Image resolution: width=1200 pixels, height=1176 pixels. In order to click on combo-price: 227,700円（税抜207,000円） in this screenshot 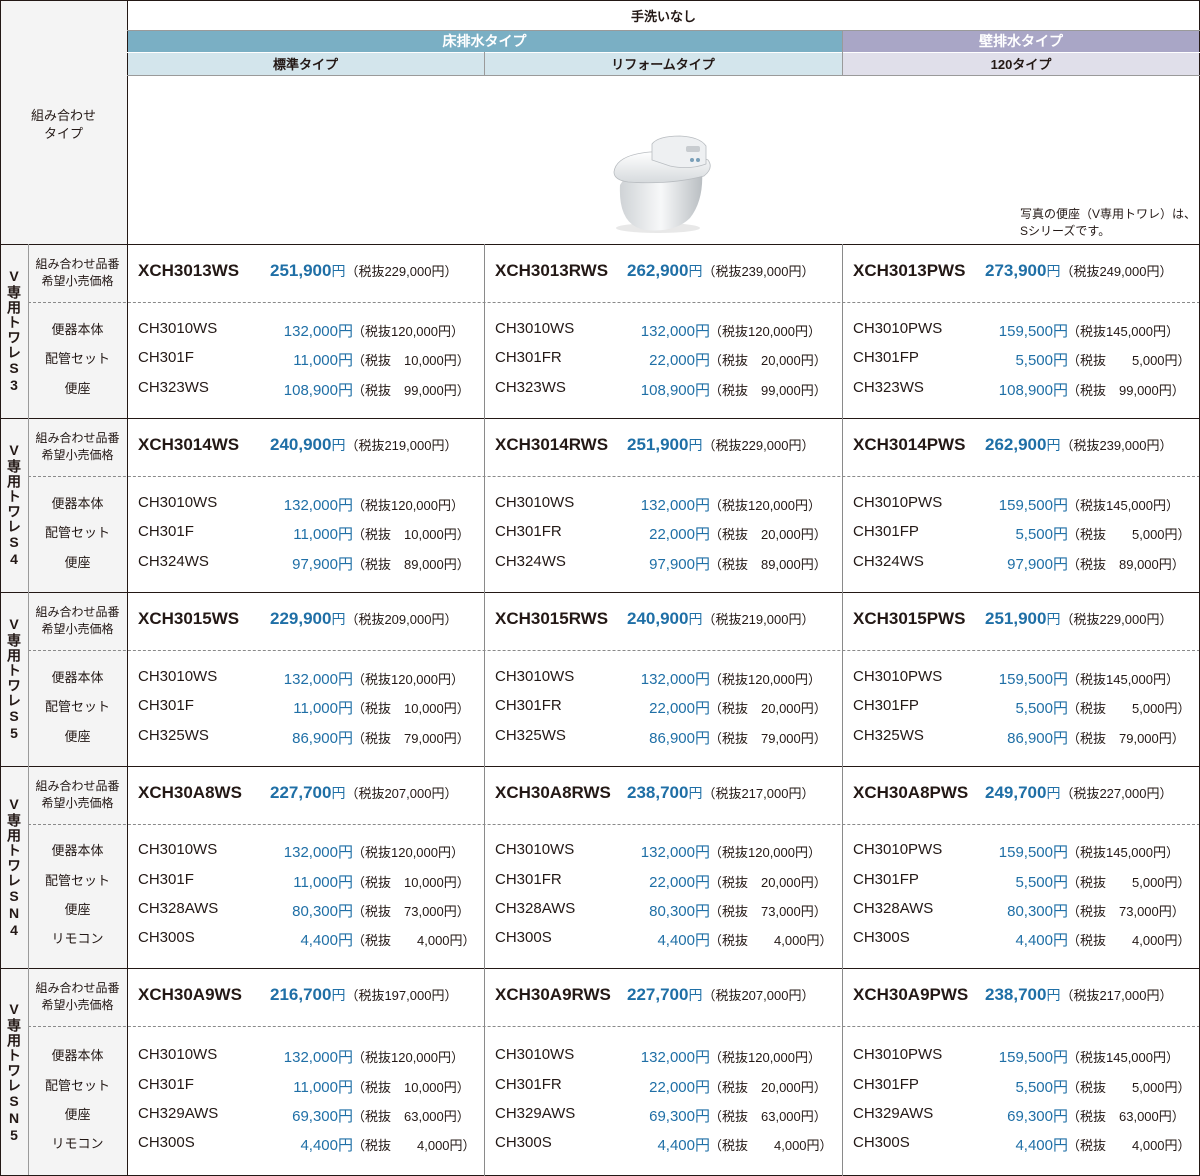, I will do `click(720, 995)`.